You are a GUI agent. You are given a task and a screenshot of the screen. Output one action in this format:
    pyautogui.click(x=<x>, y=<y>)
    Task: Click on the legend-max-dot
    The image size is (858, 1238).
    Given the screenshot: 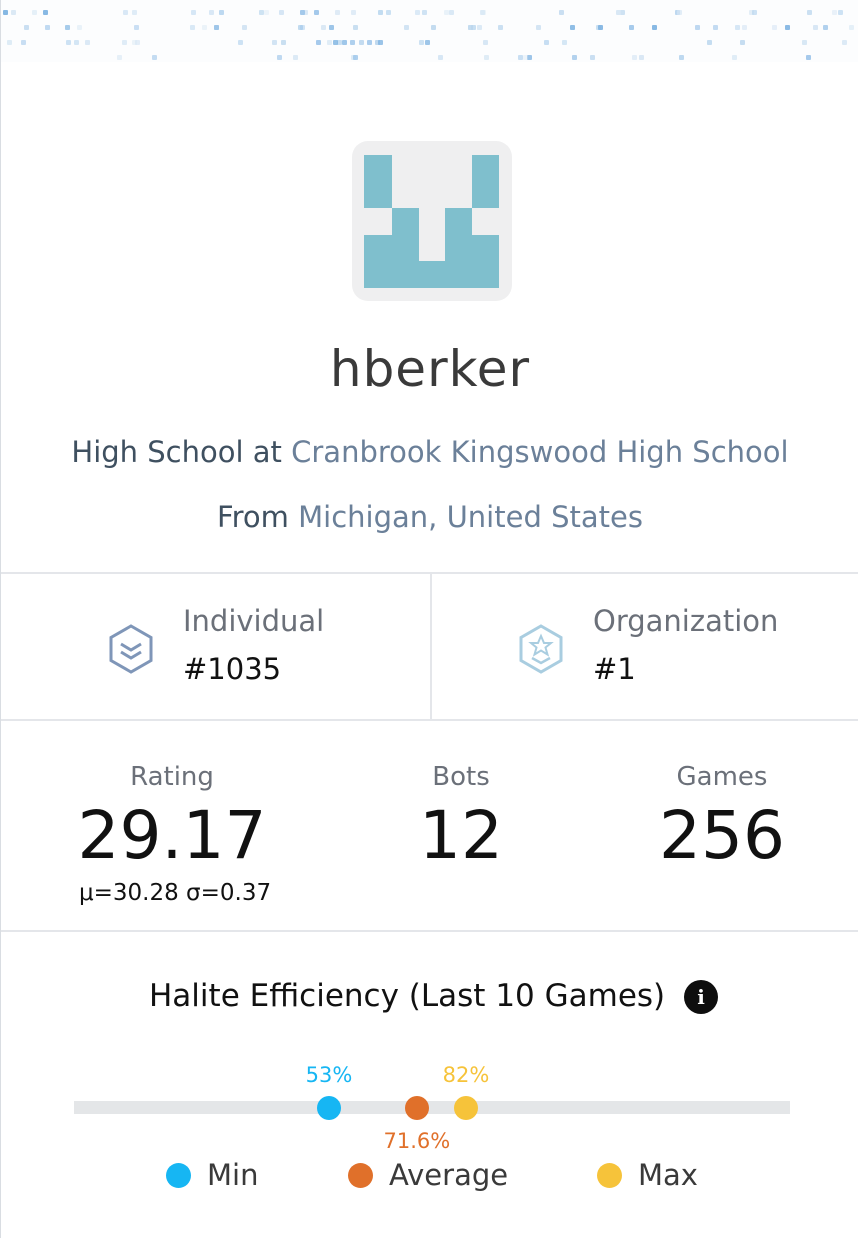 What is the action you would take?
    pyautogui.click(x=609, y=1175)
    